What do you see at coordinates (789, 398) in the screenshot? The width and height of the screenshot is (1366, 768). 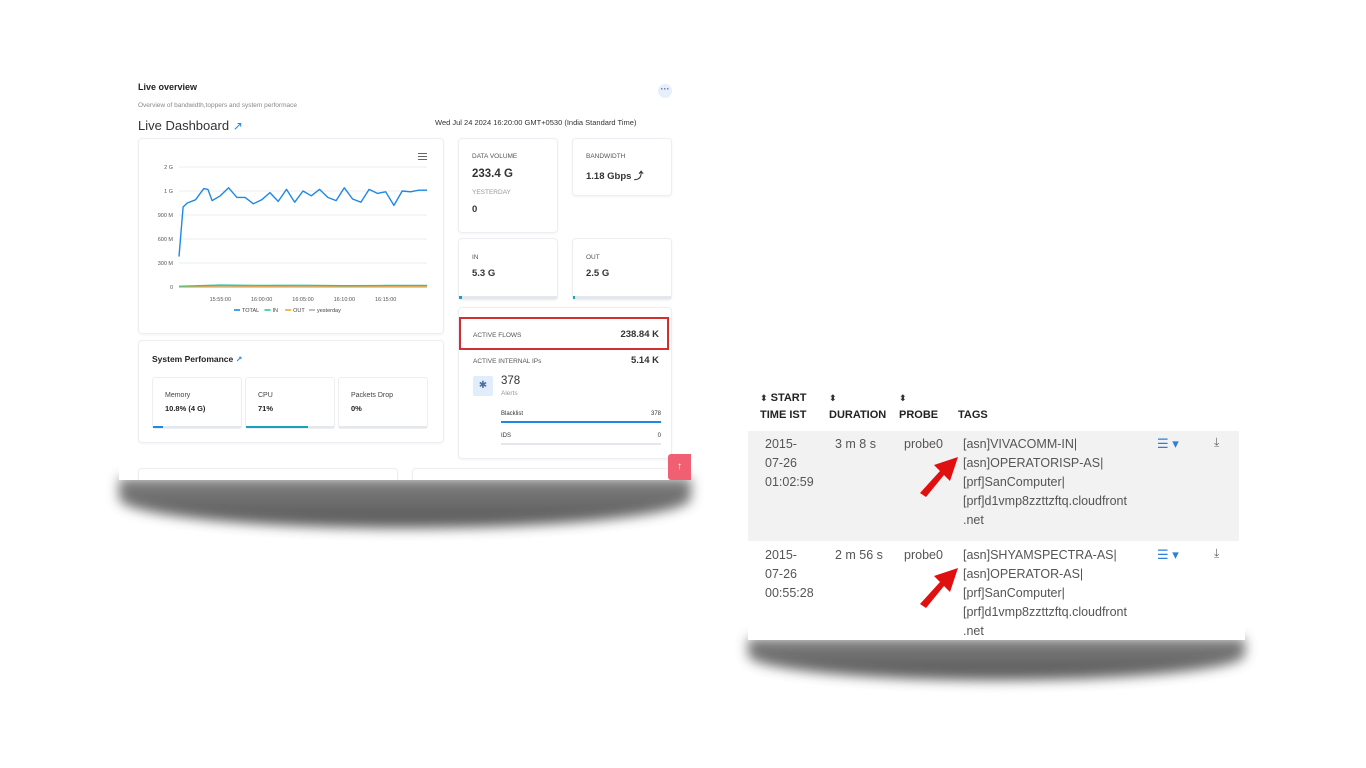 I see `header-start-time-line1: START` at bounding box center [789, 398].